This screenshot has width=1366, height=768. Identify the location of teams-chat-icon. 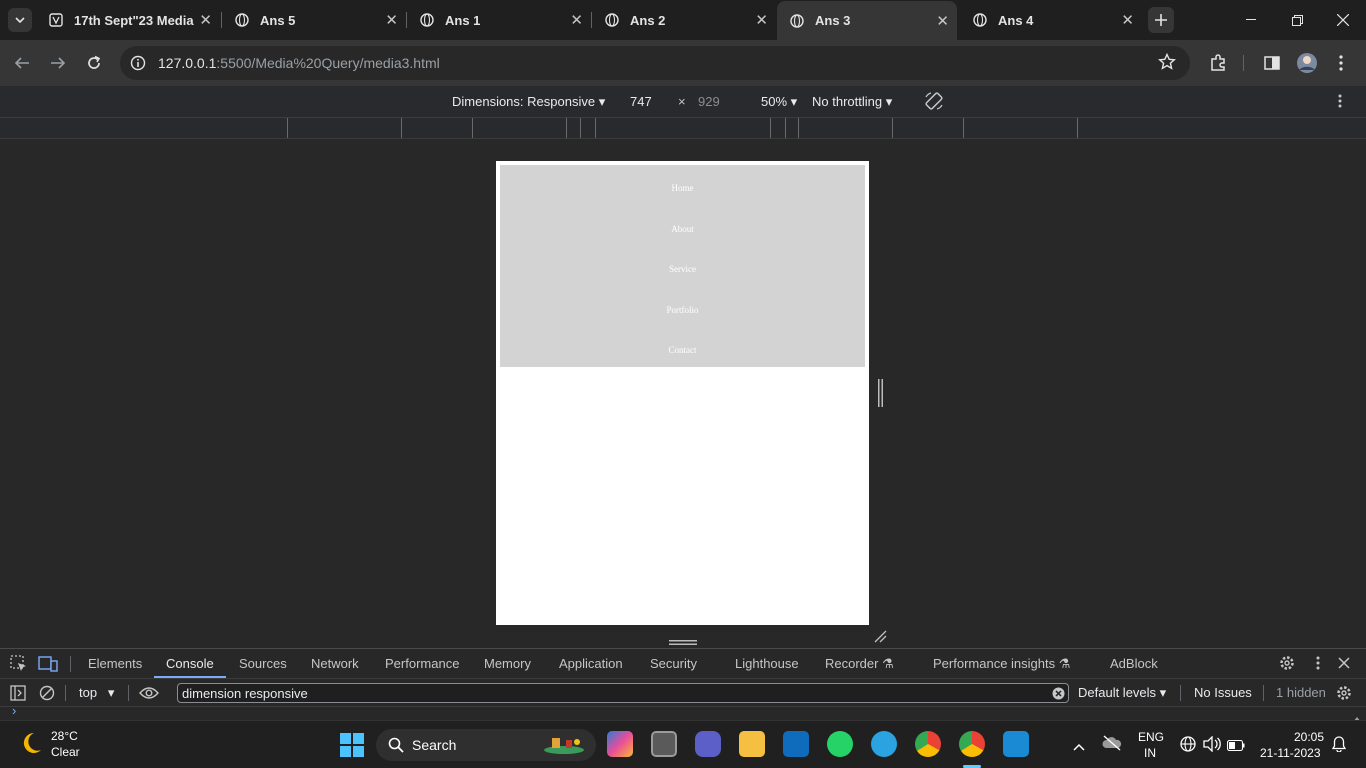
(708, 744).